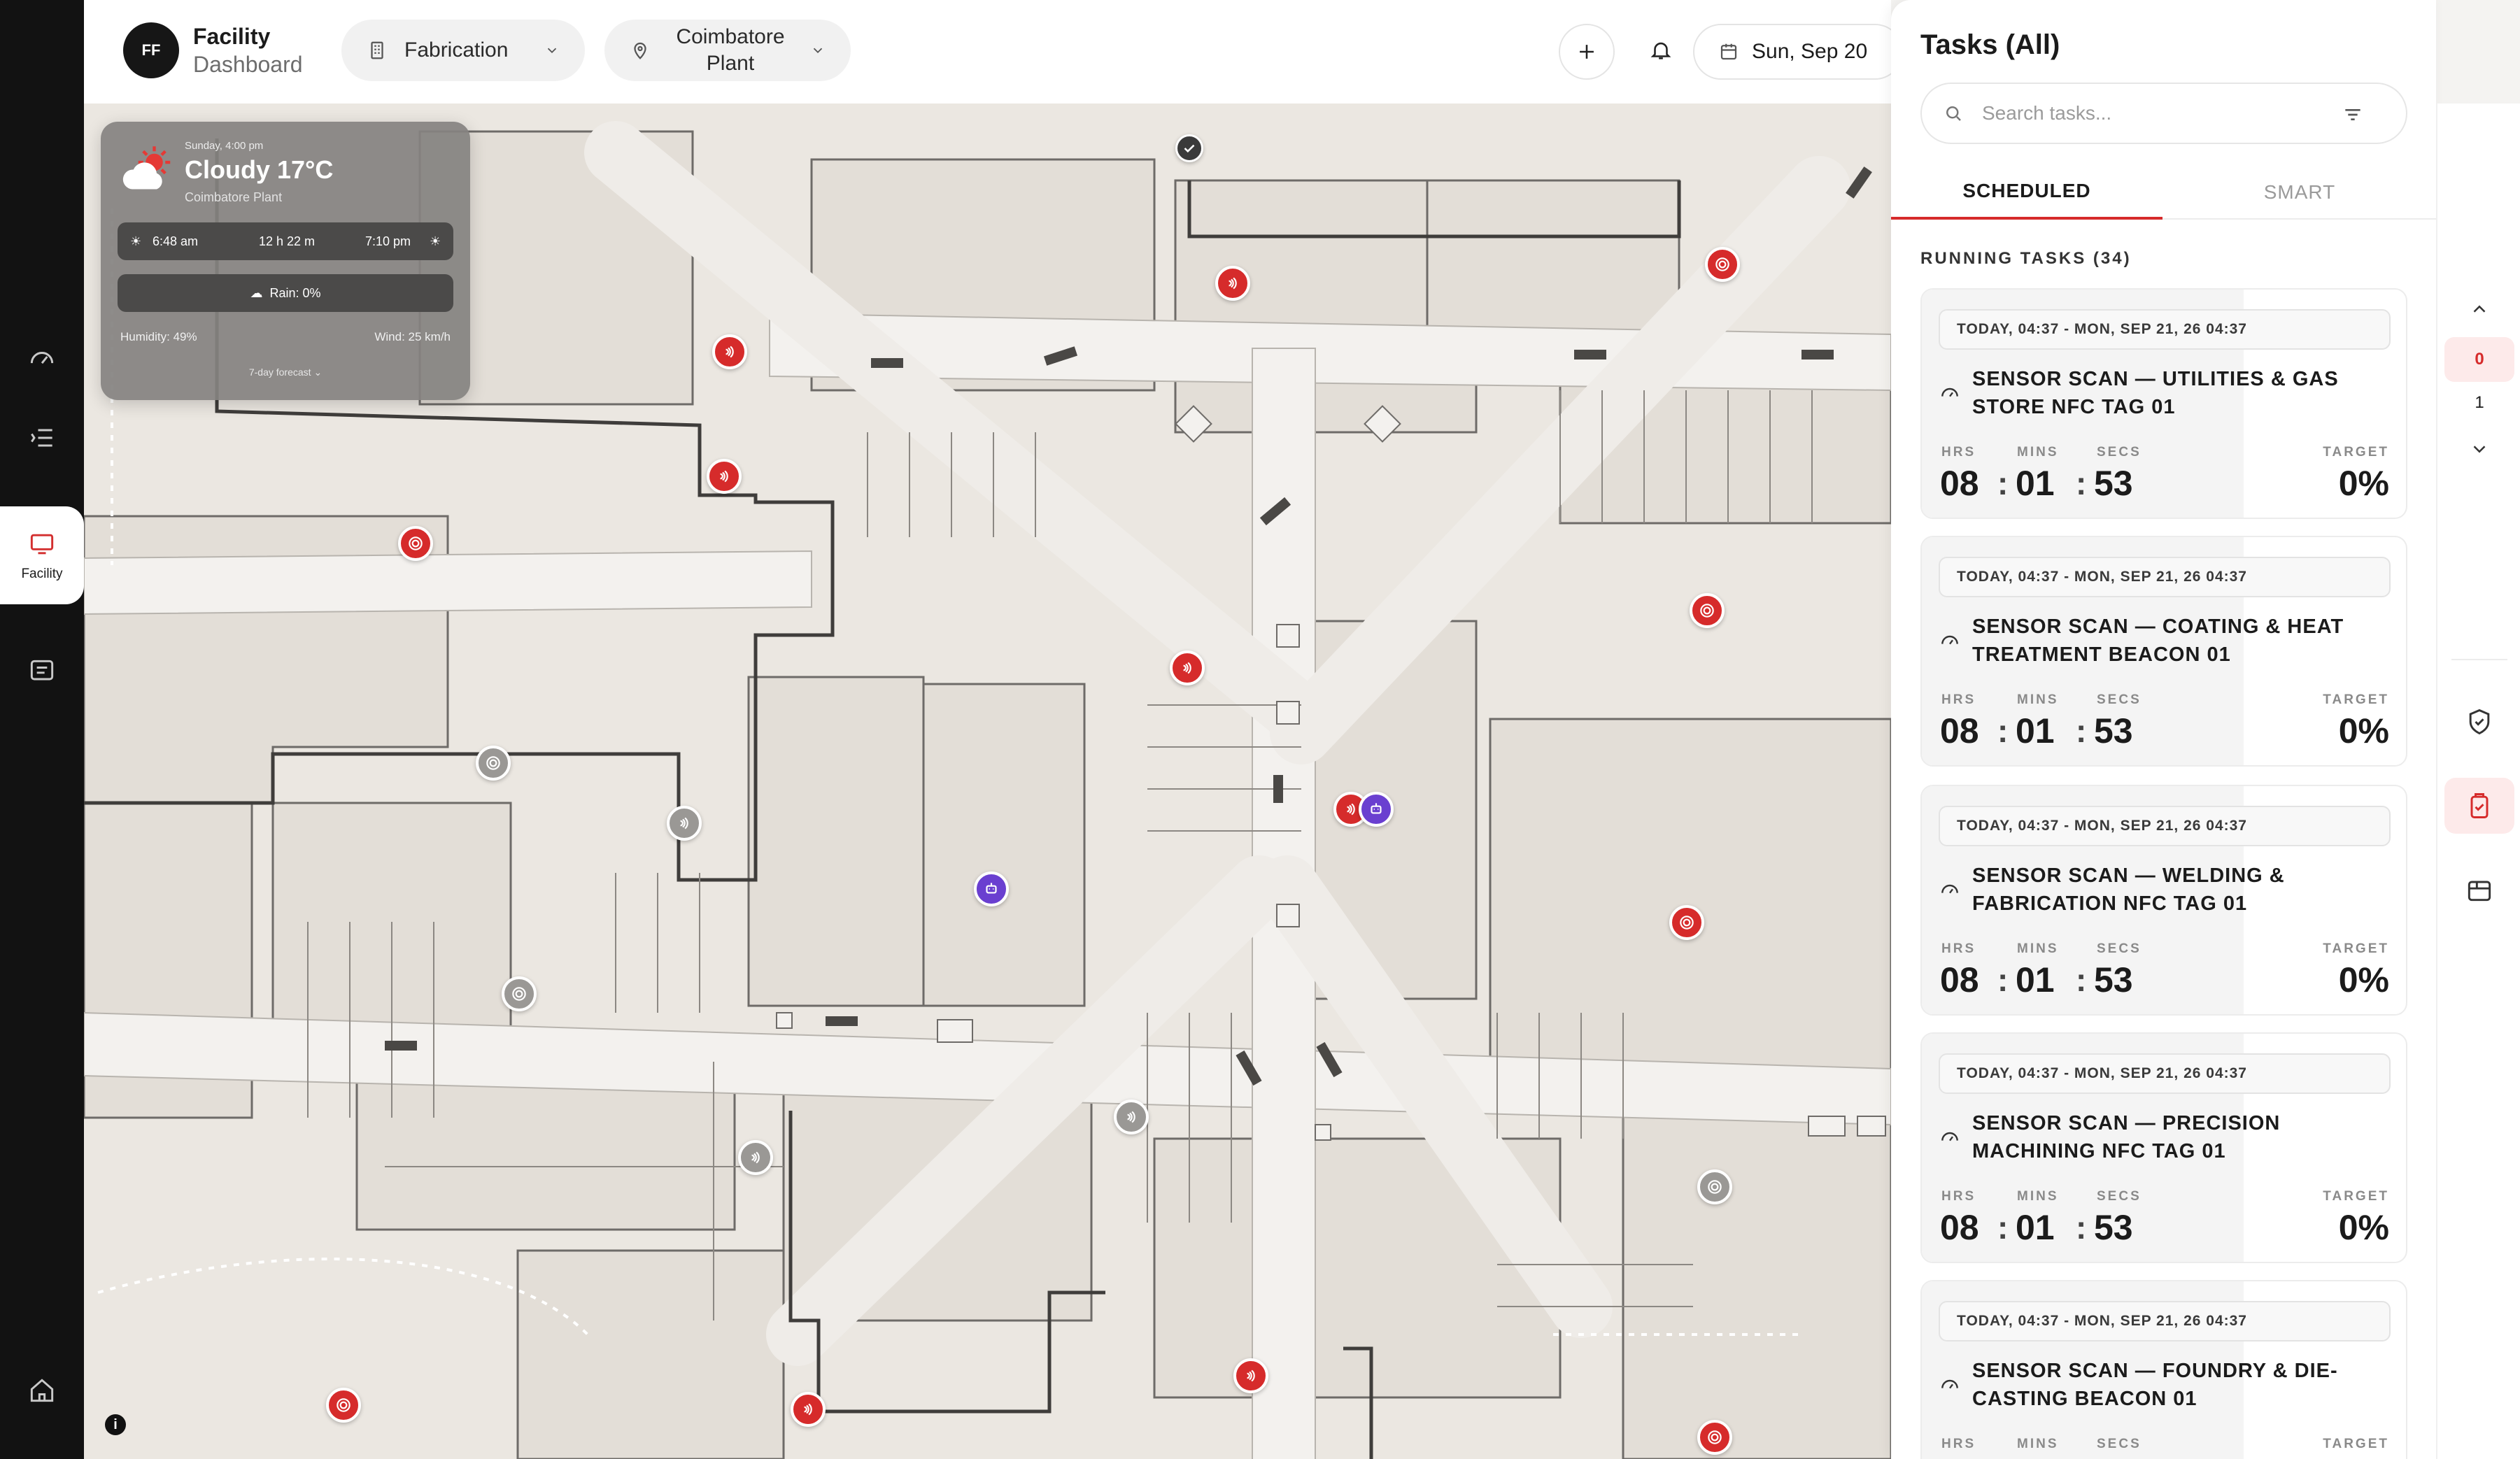 The image size is (2520, 1459). I want to click on monitor-icon, so click(42, 544).